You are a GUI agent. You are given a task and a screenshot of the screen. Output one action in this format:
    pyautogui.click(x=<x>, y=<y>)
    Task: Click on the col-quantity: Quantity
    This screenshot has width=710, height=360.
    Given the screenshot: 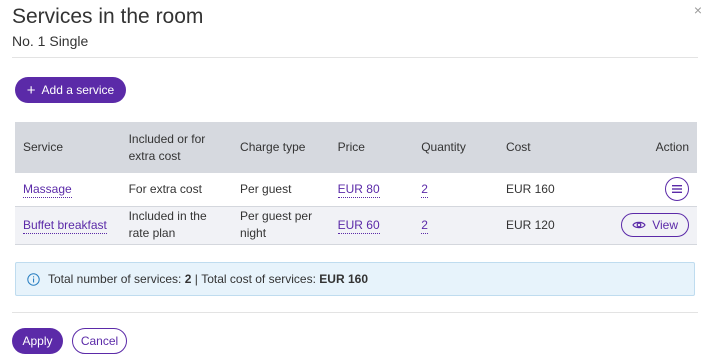 What is the action you would take?
    pyautogui.click(x=443, y=147)
    